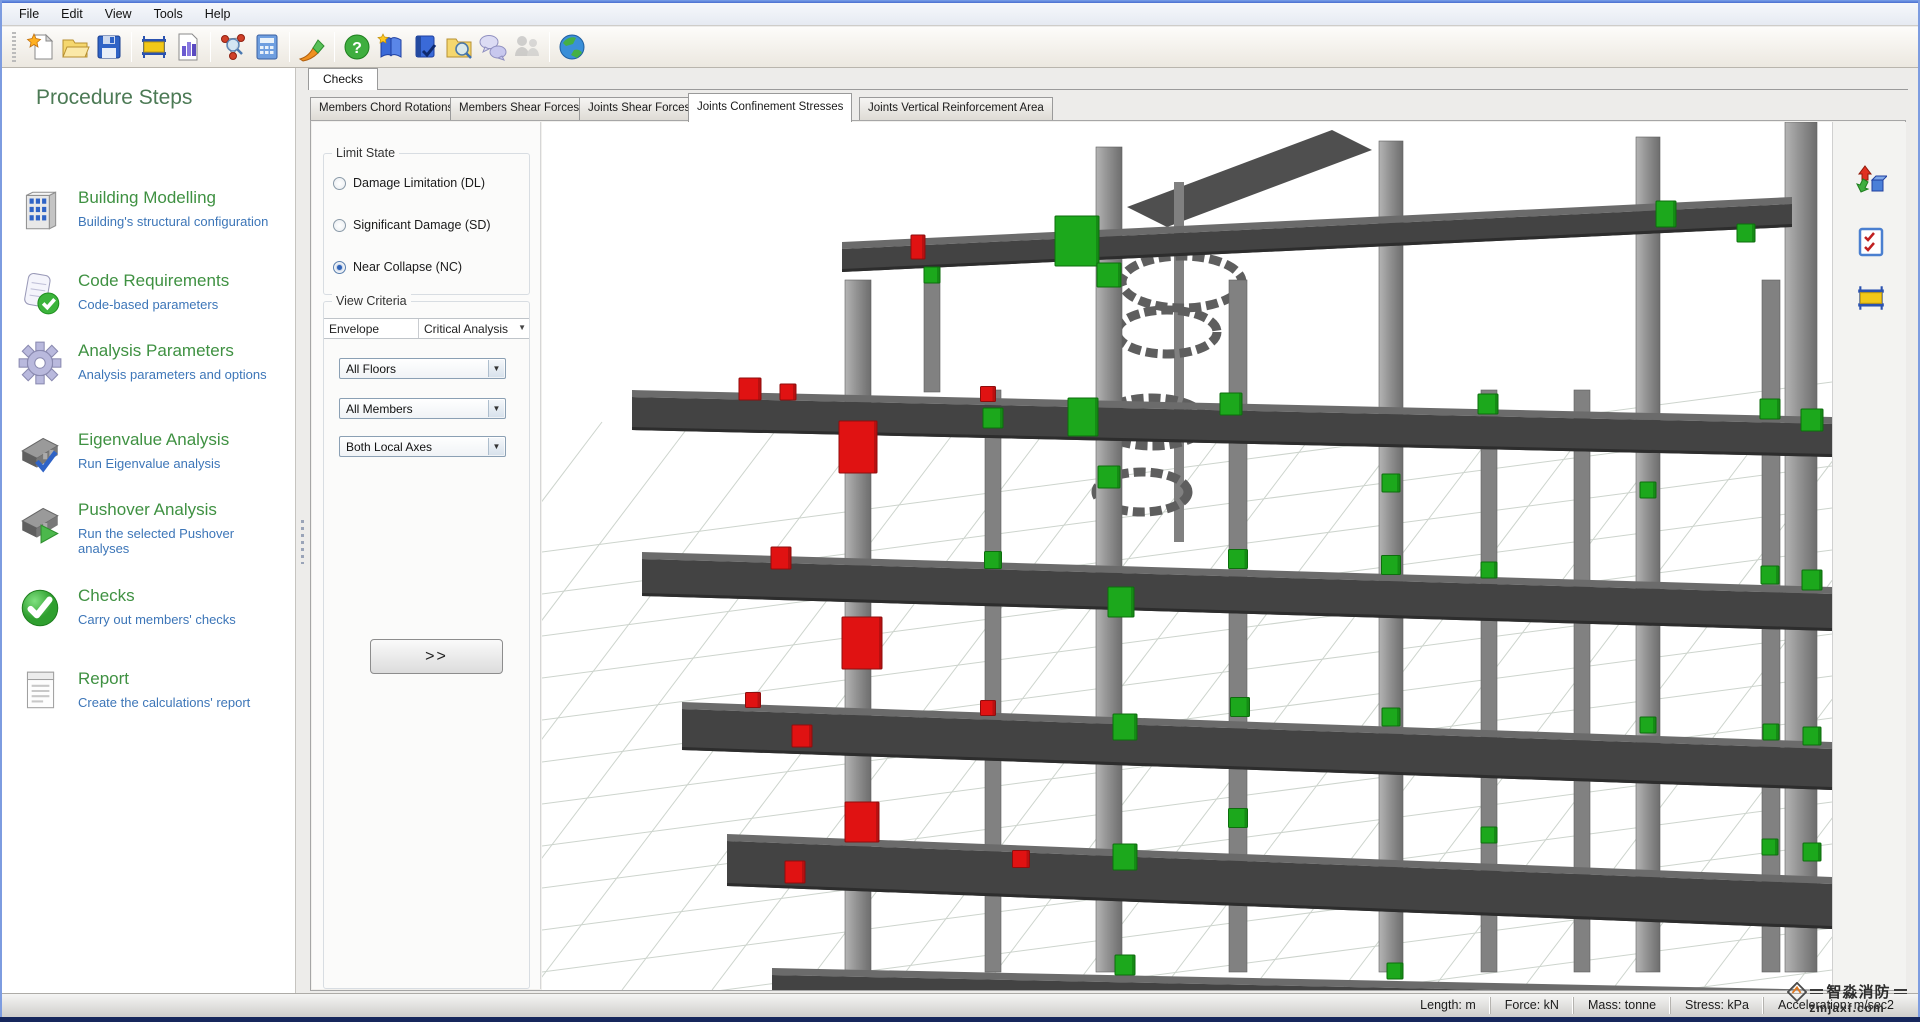  I want to click on menu-tools: Tools, so click(168, 14).